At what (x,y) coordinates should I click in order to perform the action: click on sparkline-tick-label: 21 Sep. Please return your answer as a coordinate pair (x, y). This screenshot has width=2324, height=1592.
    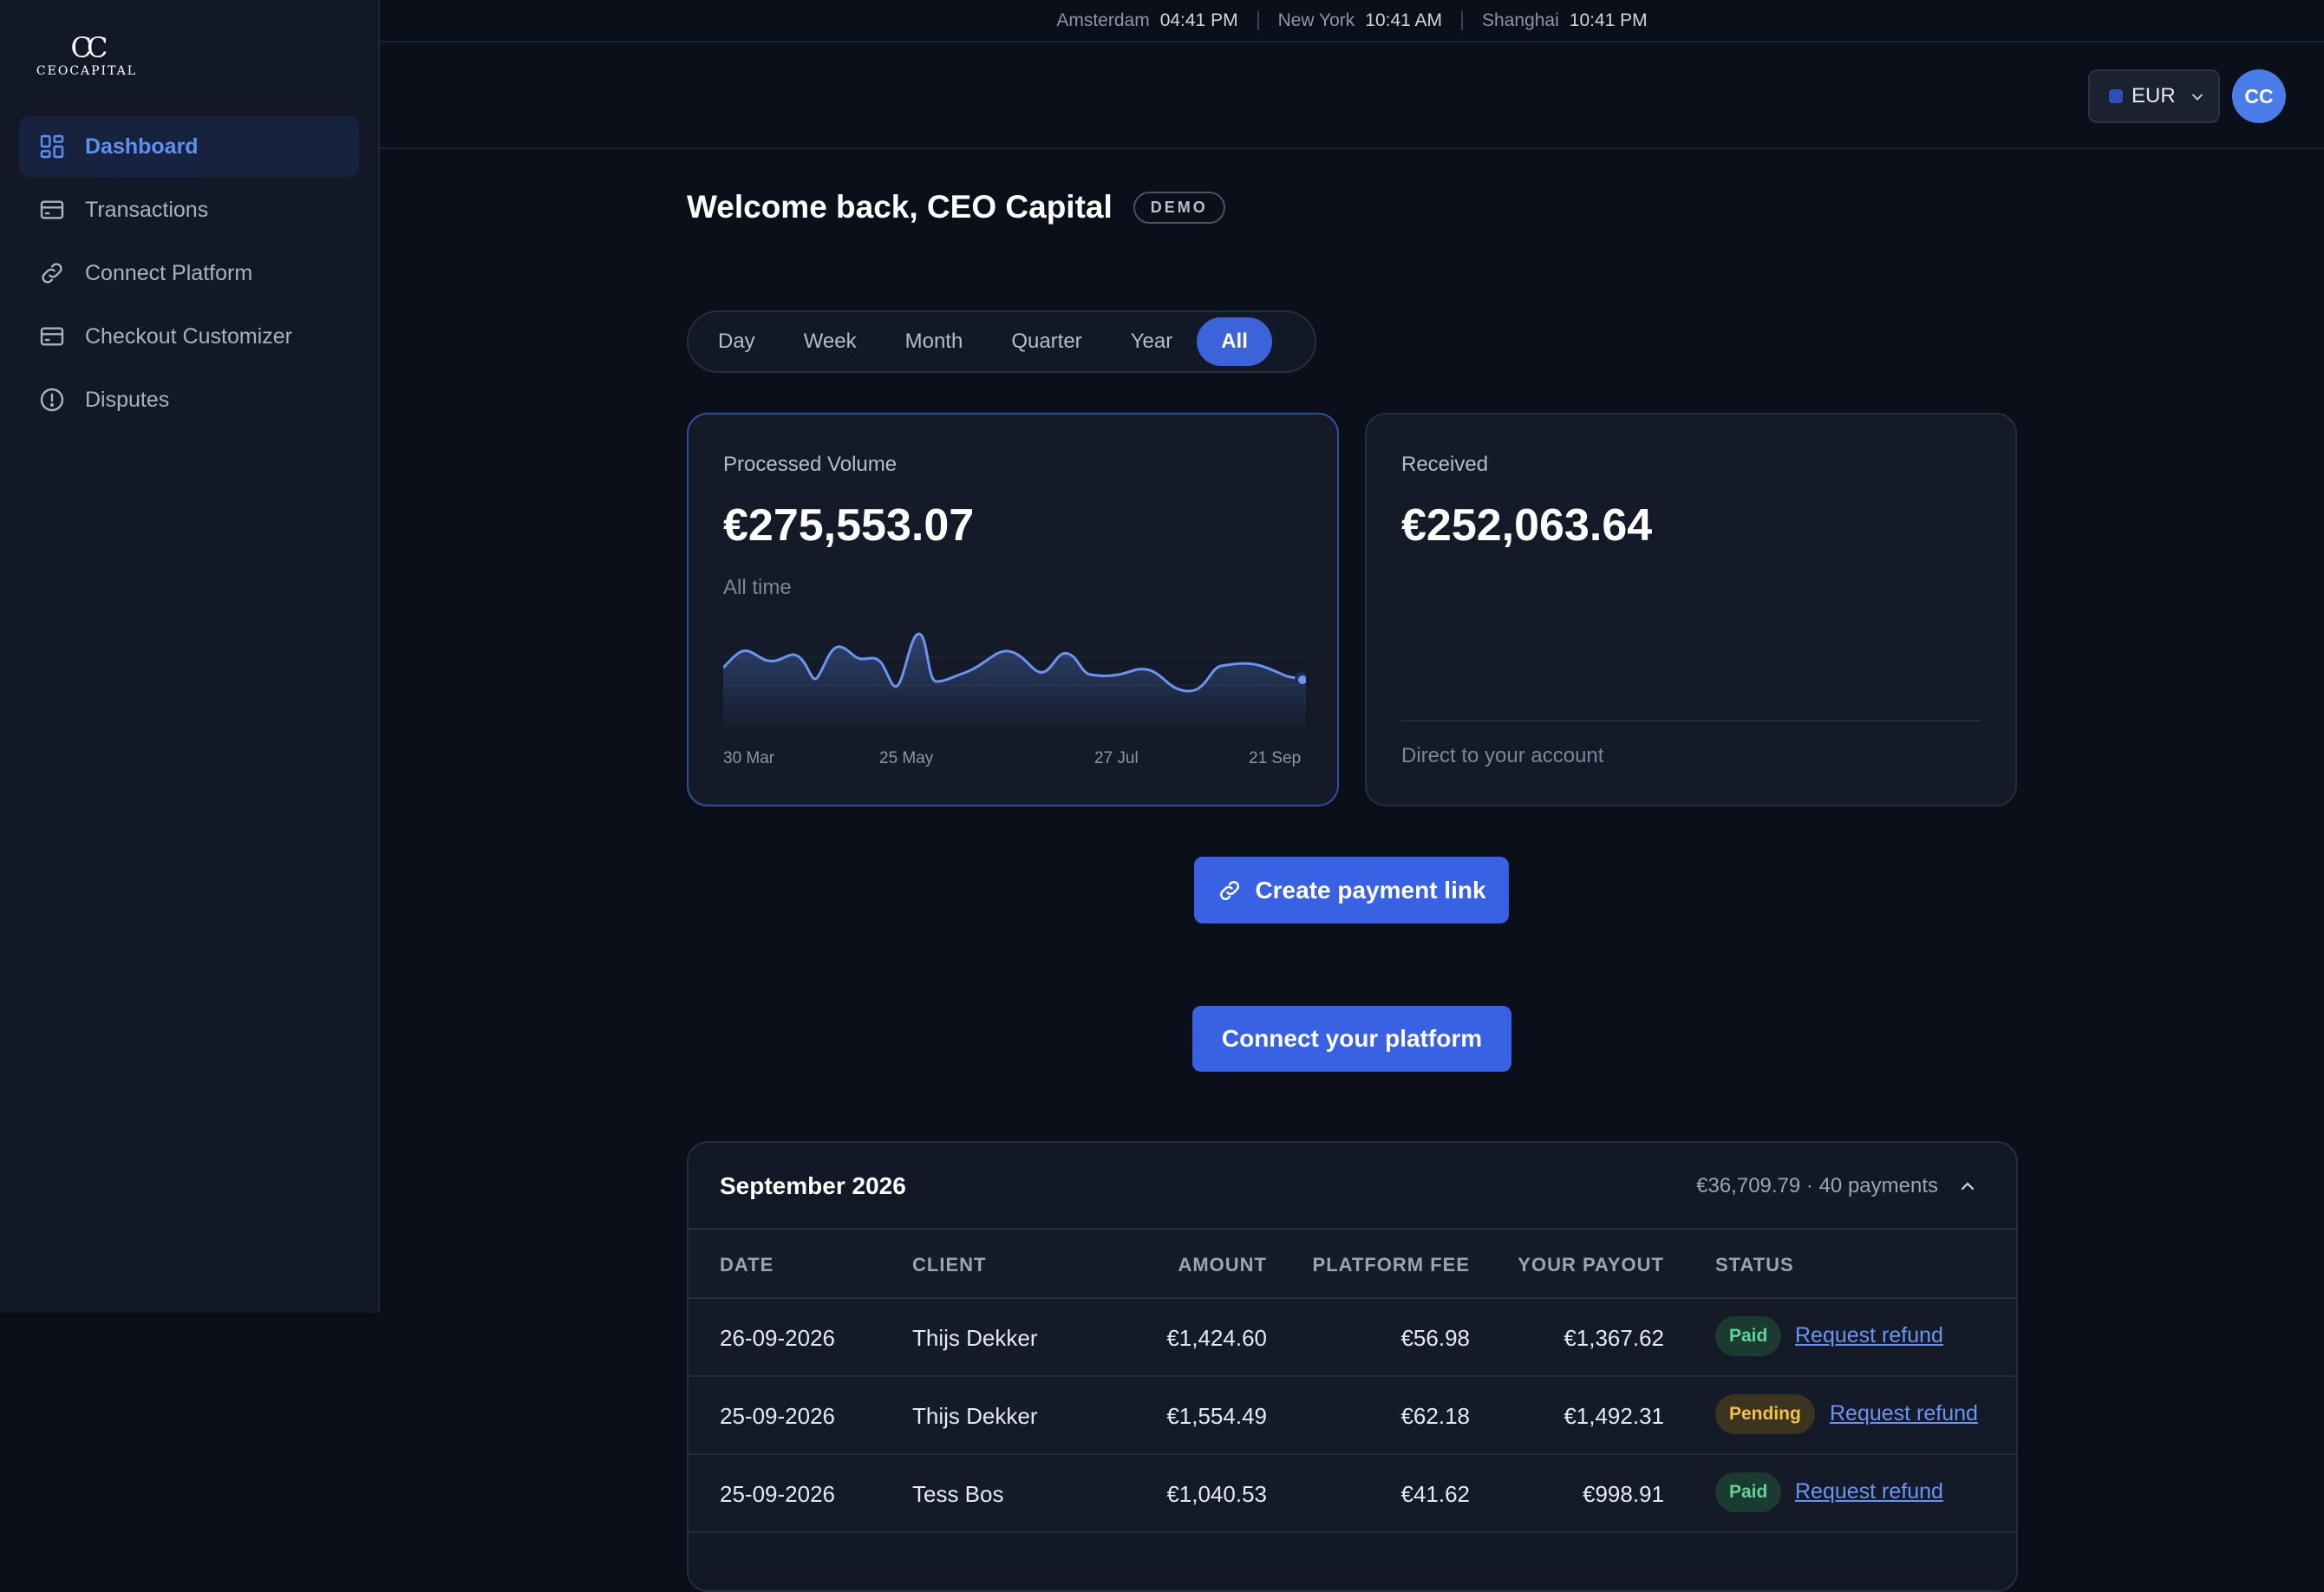
    Looking at the image, I should click on (1276, 758).